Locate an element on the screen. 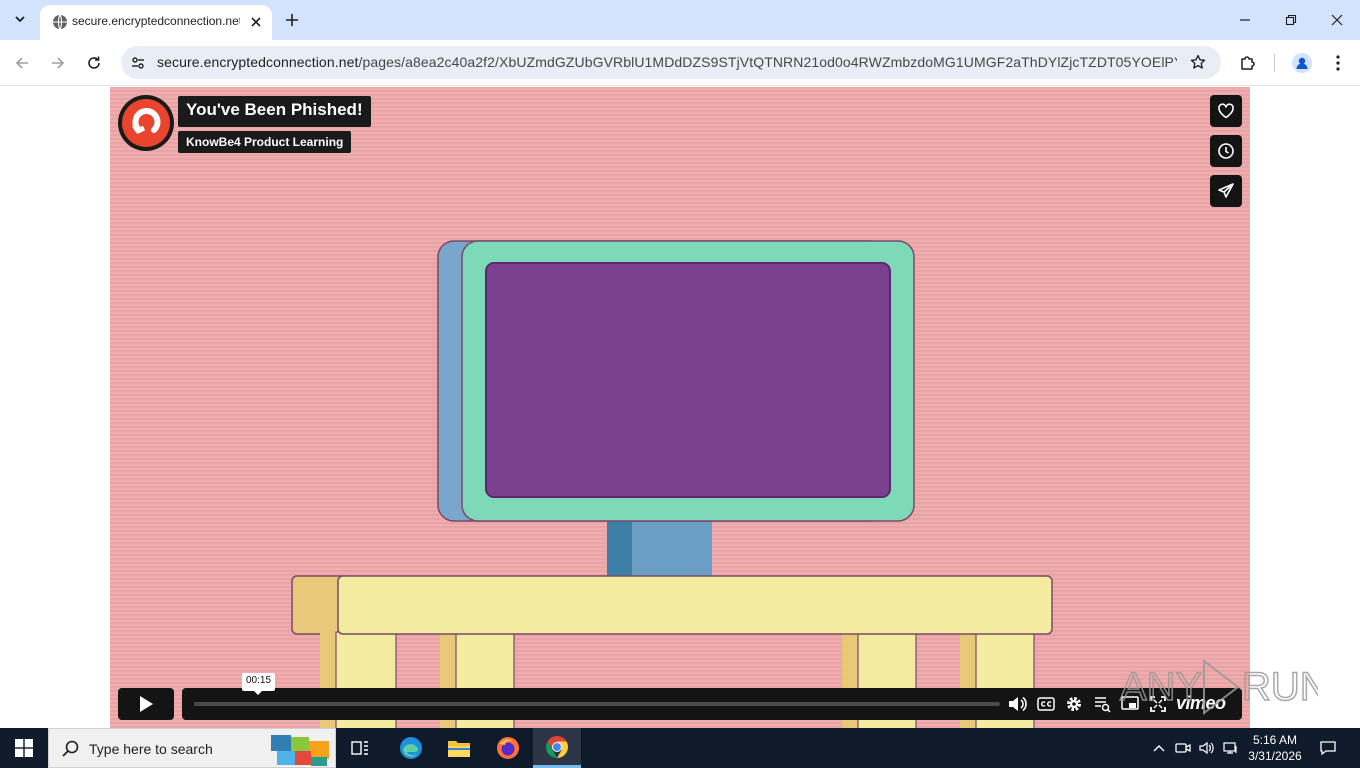  extensions-button is located at coordinates (1248, 63).